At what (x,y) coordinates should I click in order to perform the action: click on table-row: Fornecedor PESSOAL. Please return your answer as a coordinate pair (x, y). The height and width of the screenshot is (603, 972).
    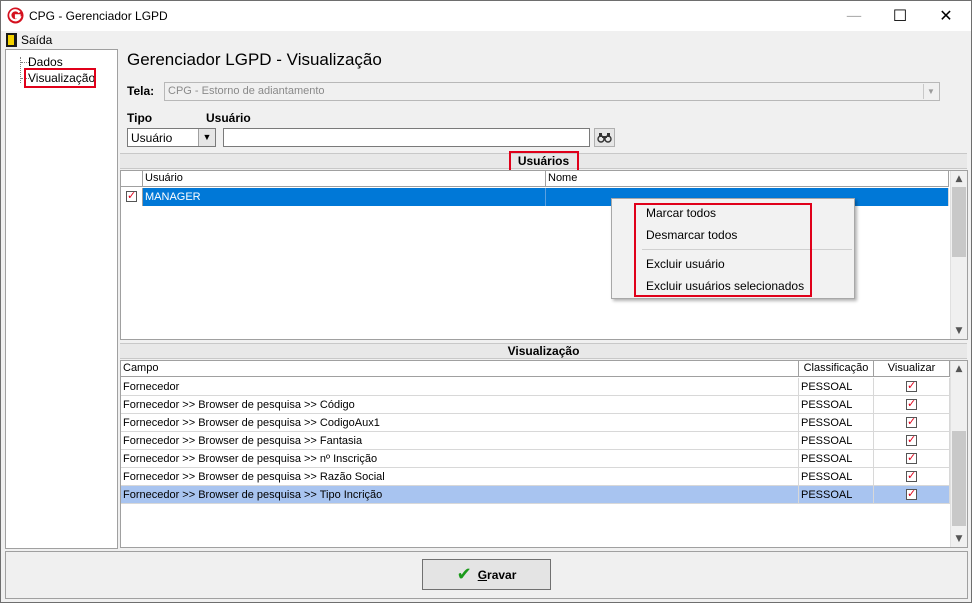
    Looking at the image, I should click on (535, 387).